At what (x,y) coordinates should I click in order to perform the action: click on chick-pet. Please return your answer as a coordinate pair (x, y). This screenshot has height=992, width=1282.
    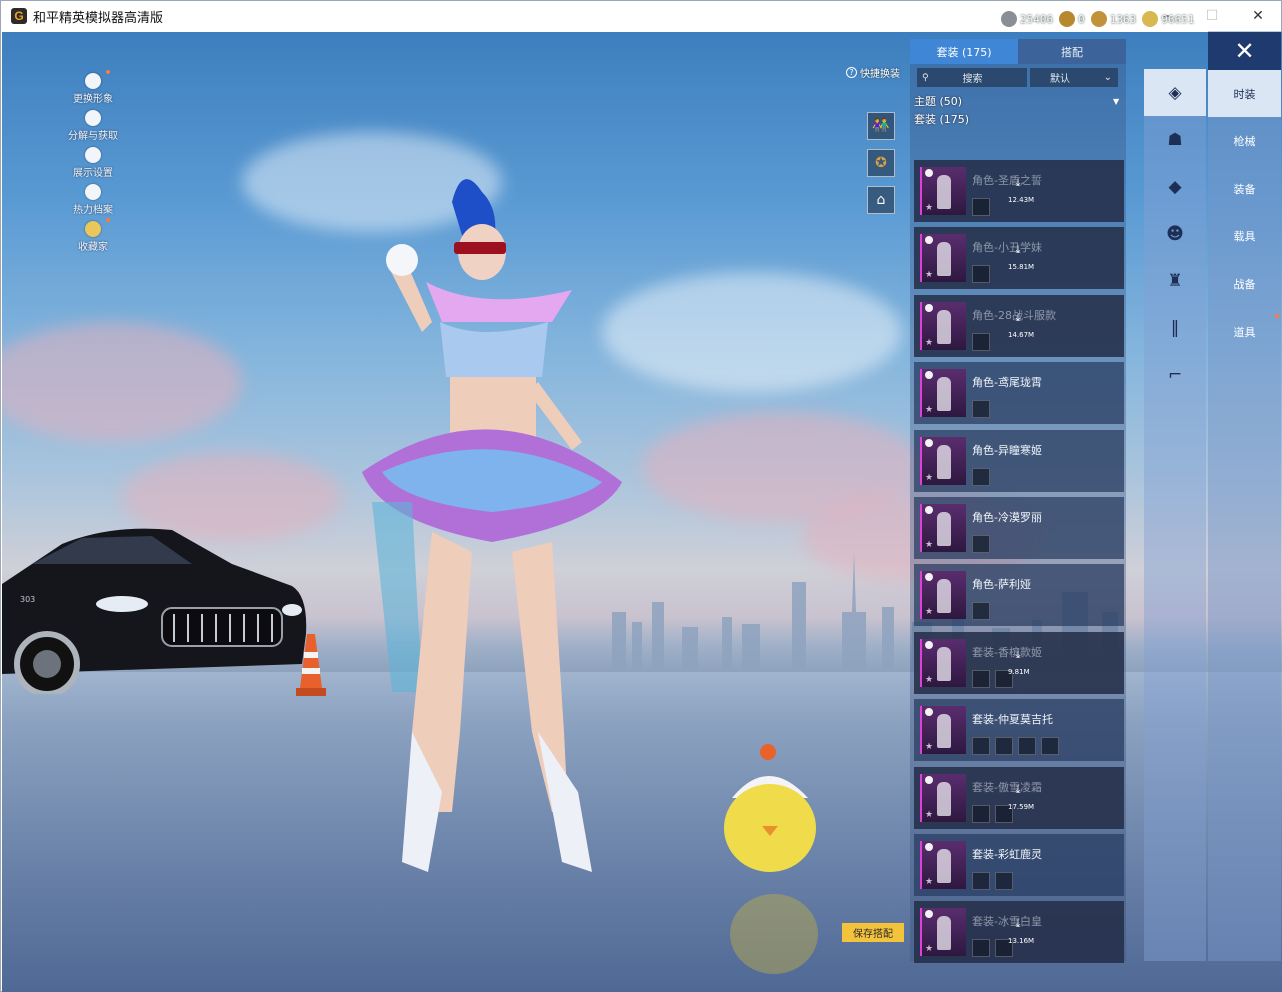
    Looking at the image, I should click on (771, 859).